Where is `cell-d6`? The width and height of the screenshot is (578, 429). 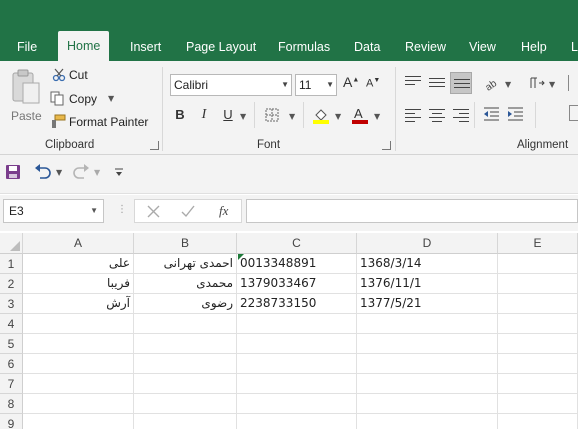 cell-d6 is located at coordinates (427, 364).